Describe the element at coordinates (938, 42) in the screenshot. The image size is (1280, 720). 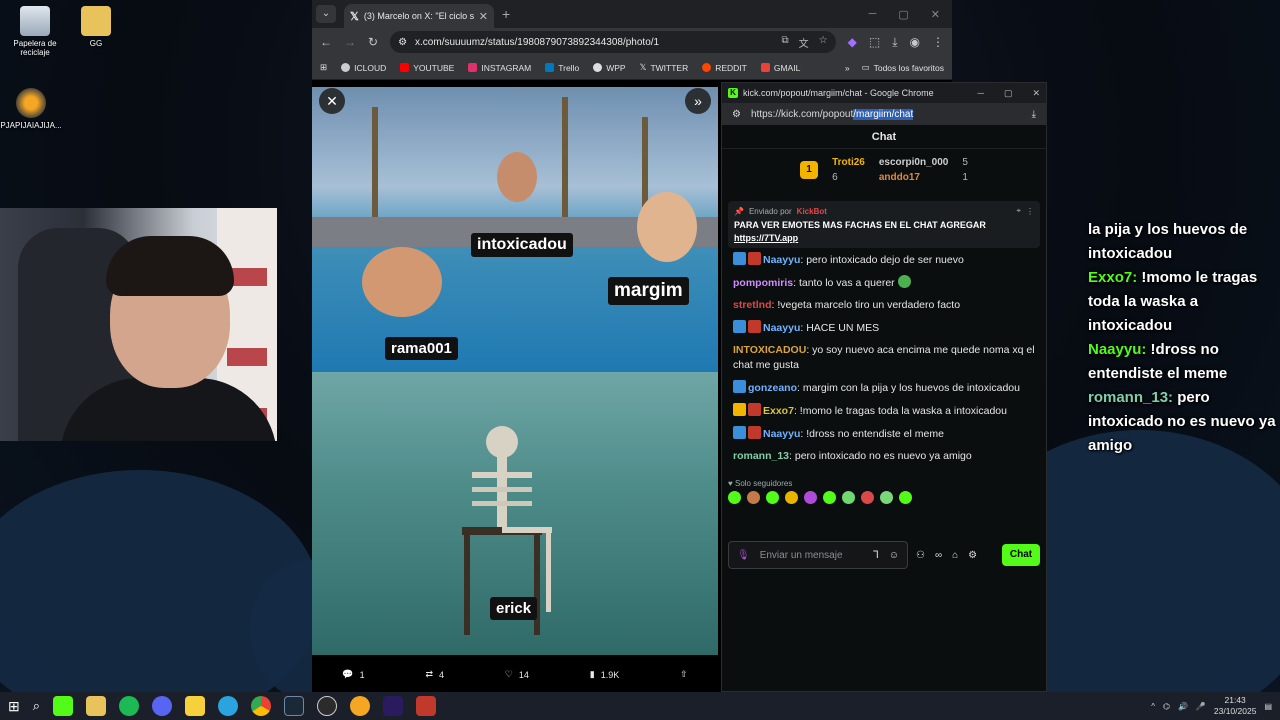
I see `menu-kebab-icon: ⋮` at that location.